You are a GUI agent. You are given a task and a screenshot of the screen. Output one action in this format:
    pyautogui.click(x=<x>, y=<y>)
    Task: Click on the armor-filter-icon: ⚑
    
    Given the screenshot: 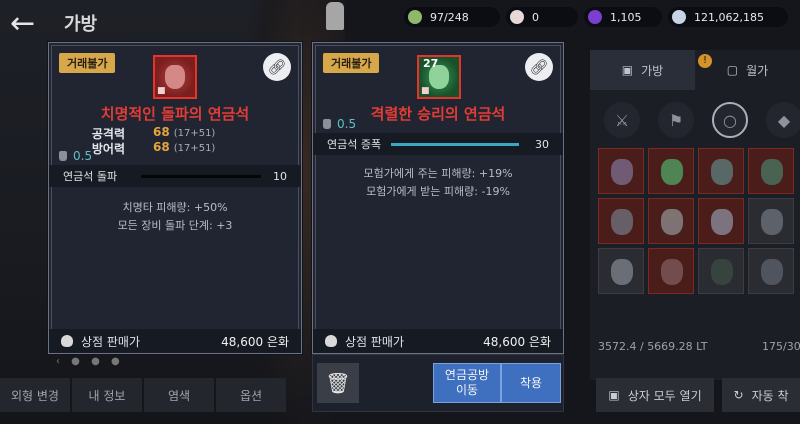 What is the action you would take?
    pyautogui.click(x=676, y=120)
    